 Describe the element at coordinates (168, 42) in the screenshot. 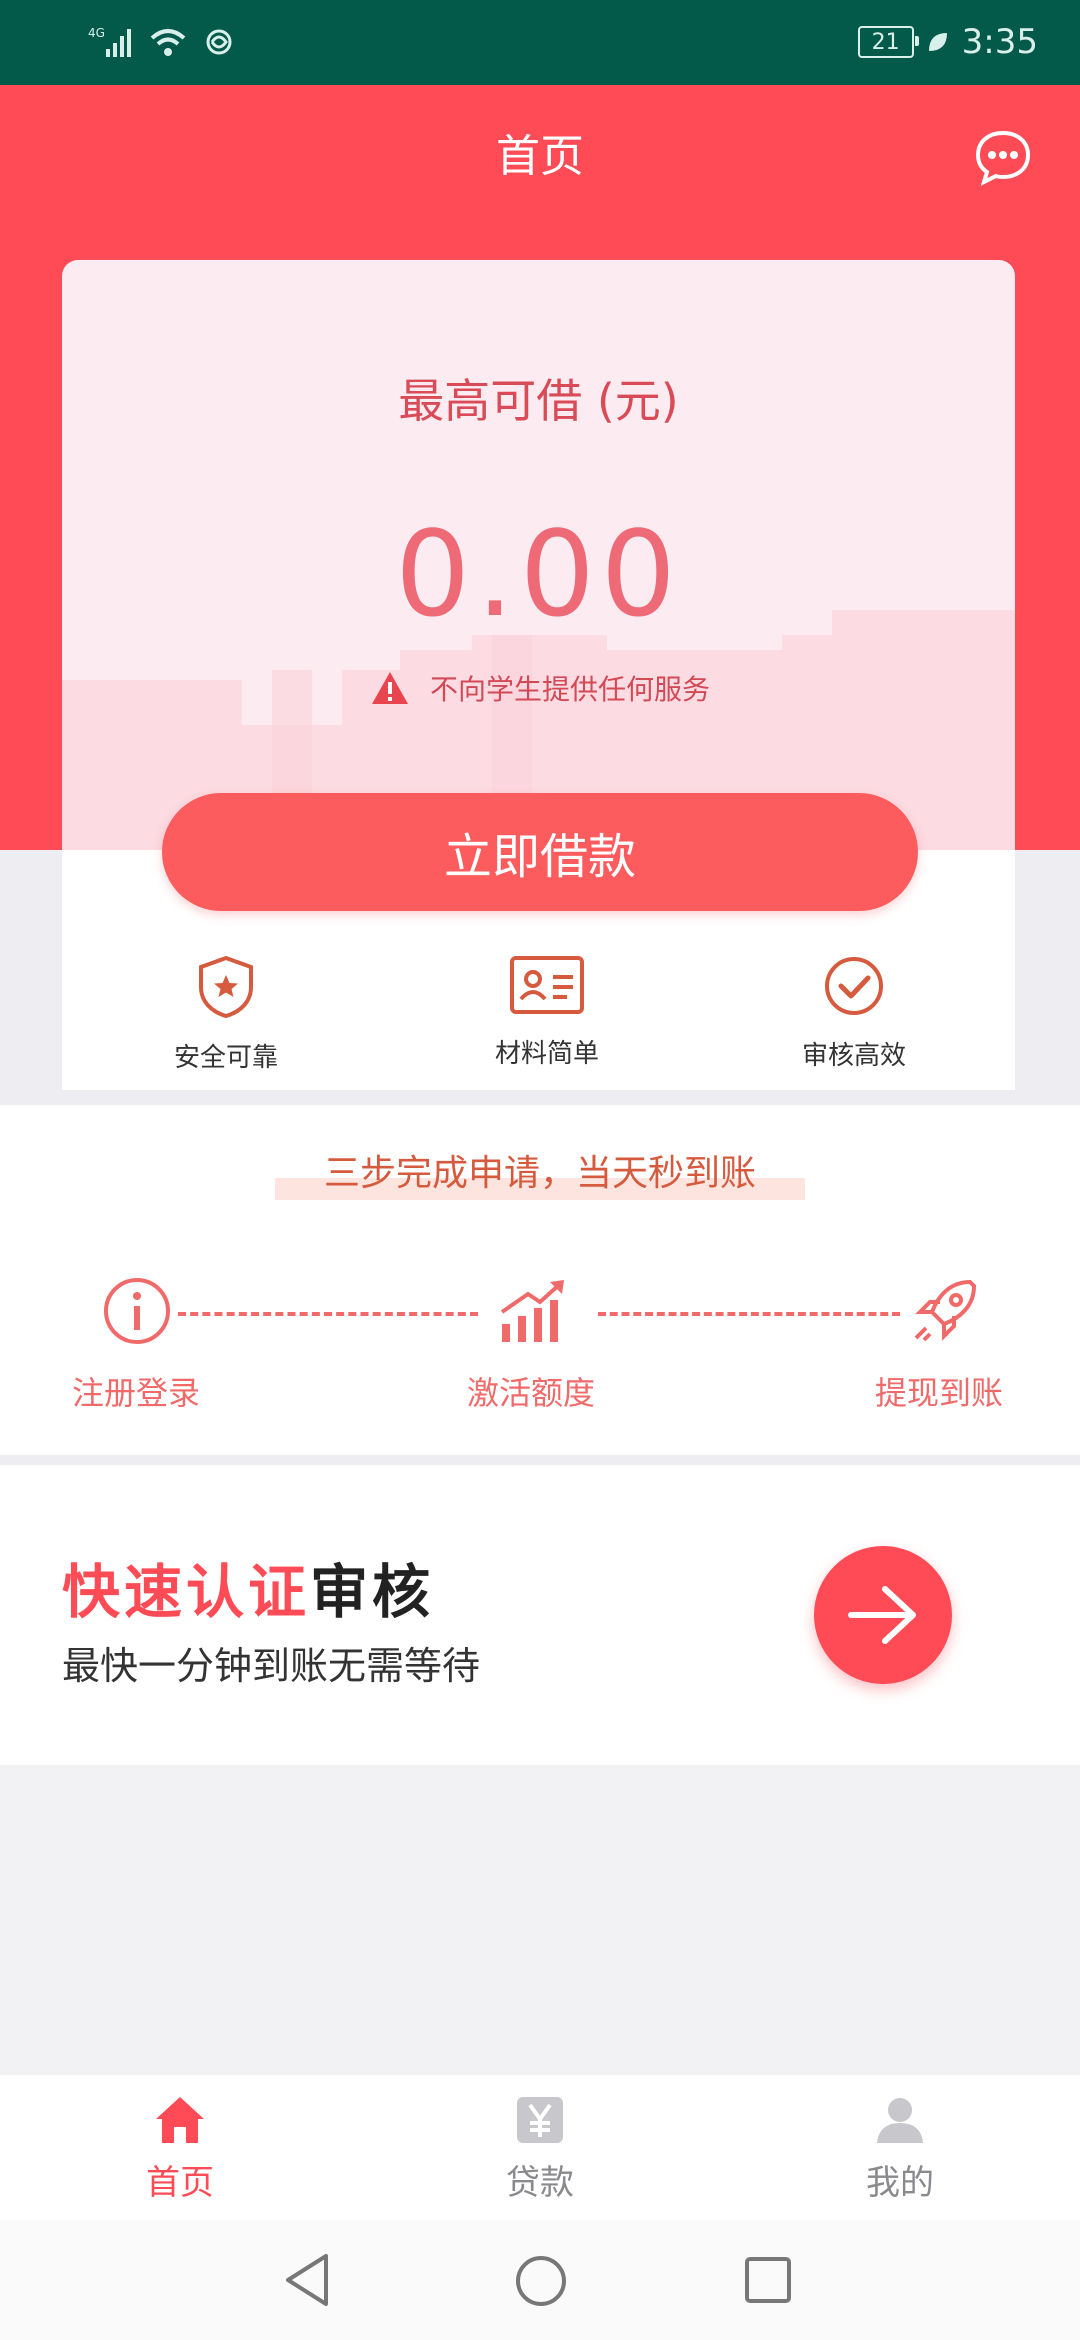

I see `wifi-icon` at that location.